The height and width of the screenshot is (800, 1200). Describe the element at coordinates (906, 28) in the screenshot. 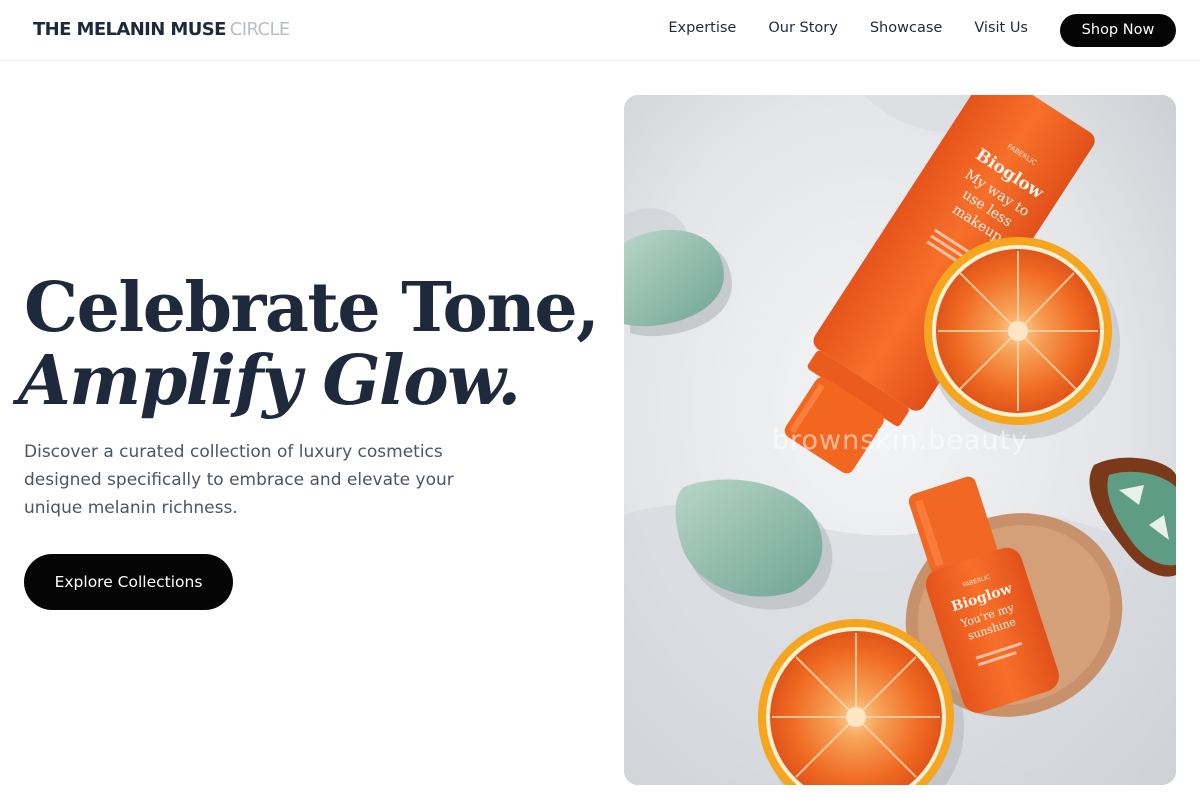

I see `nav-link-showcase: Showcase` at that location.